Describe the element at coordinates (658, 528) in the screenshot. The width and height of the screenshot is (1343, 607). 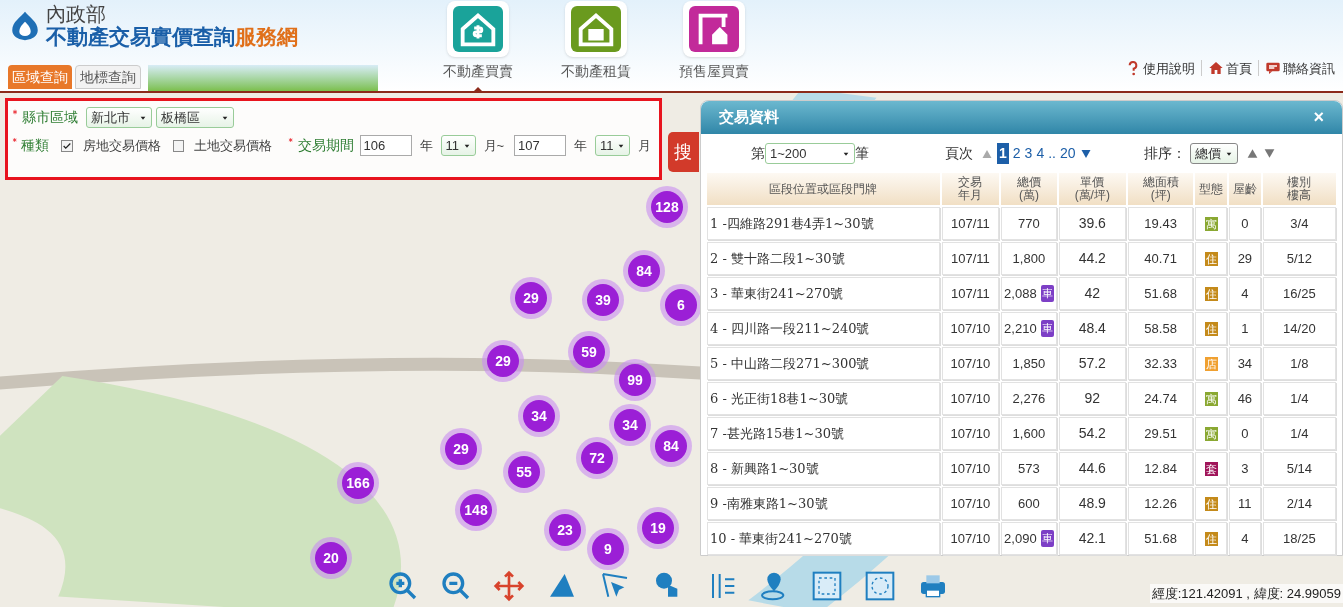
I see `cluster-marker: 19` at that location.